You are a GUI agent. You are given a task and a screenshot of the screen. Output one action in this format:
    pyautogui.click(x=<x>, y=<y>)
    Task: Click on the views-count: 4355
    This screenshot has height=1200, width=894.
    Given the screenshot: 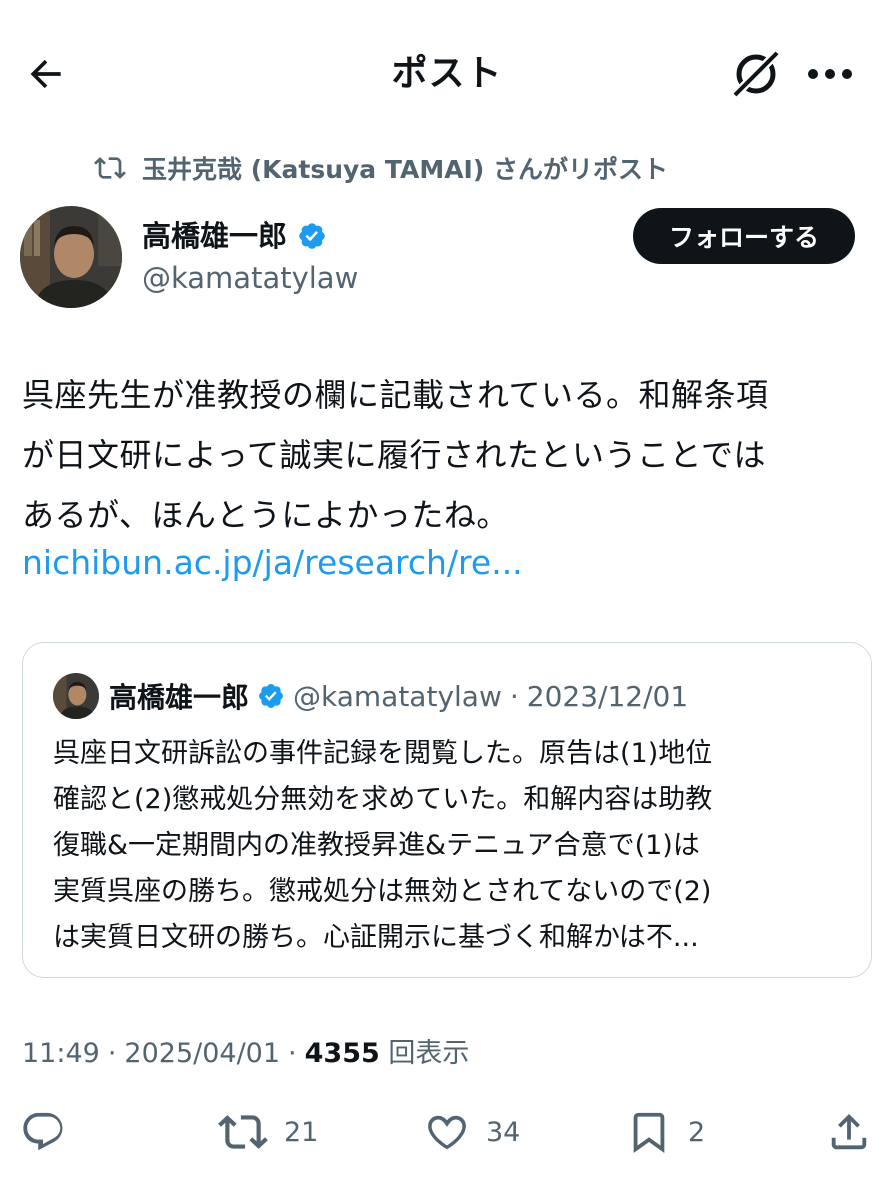 What is the action you would take?
    pyautogui.click(x=342, y=1053)
    